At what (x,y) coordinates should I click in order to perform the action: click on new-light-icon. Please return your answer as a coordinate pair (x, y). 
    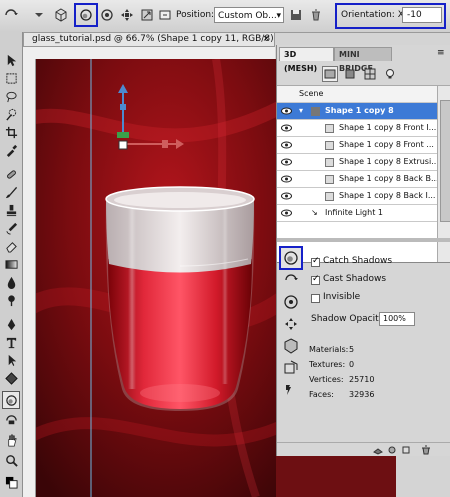
    Looking at the image, I should click on (406, 450).